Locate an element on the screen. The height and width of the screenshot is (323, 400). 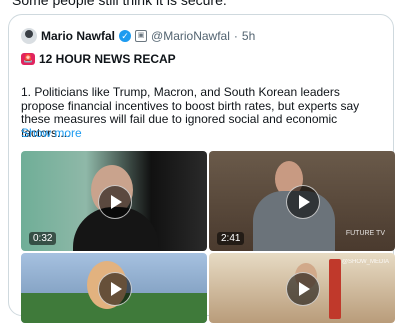
tweet-header: Mario Nawfal ✓ ▣ @MarioNawfal · 5h is located at coordinates (138, 36).